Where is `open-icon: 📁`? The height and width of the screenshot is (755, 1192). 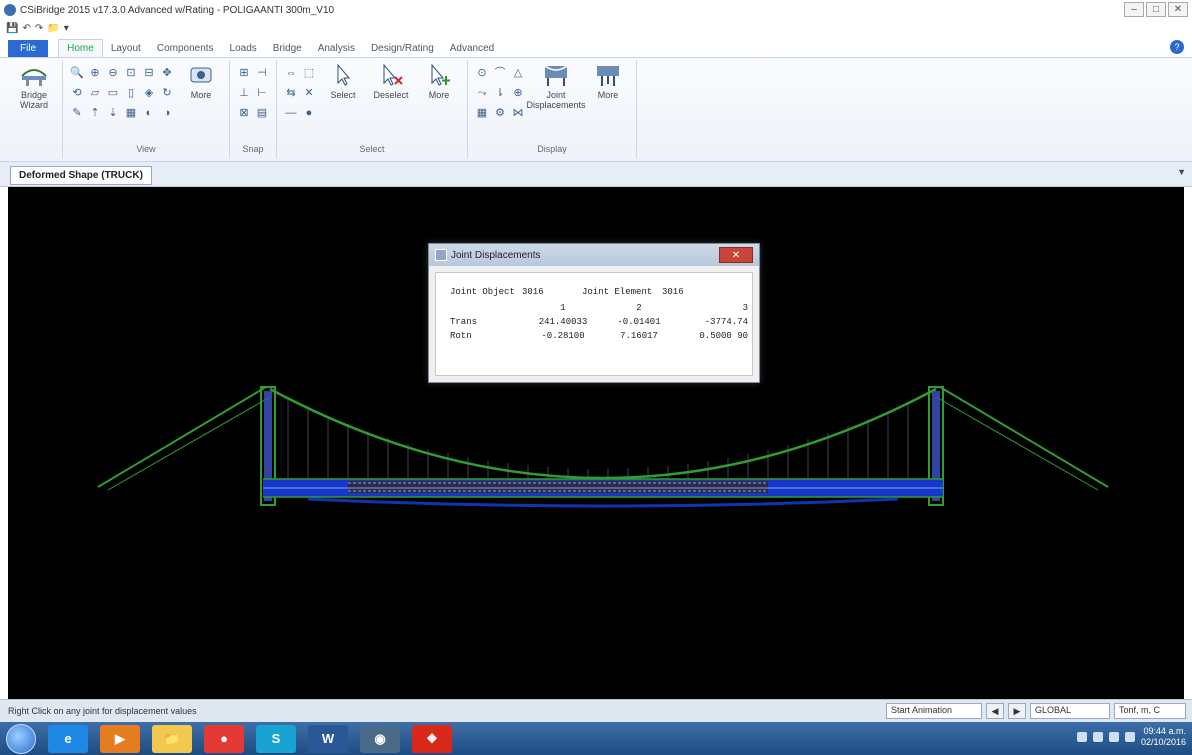
open-icon: 📁 is located at coordinates (53, 28).